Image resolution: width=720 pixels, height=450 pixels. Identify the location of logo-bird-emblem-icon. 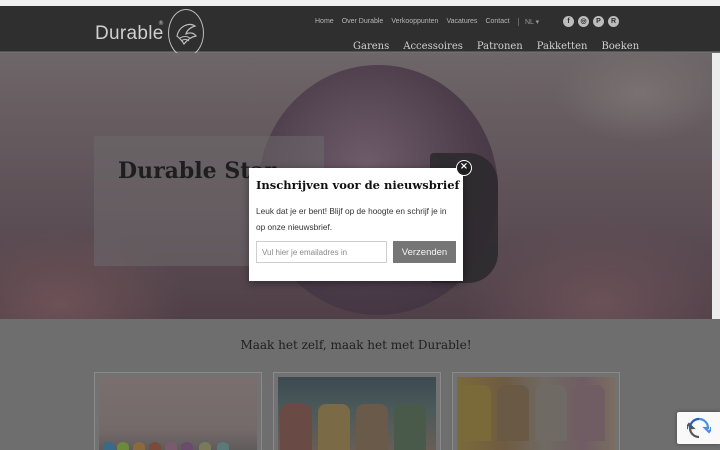
(186, 33).